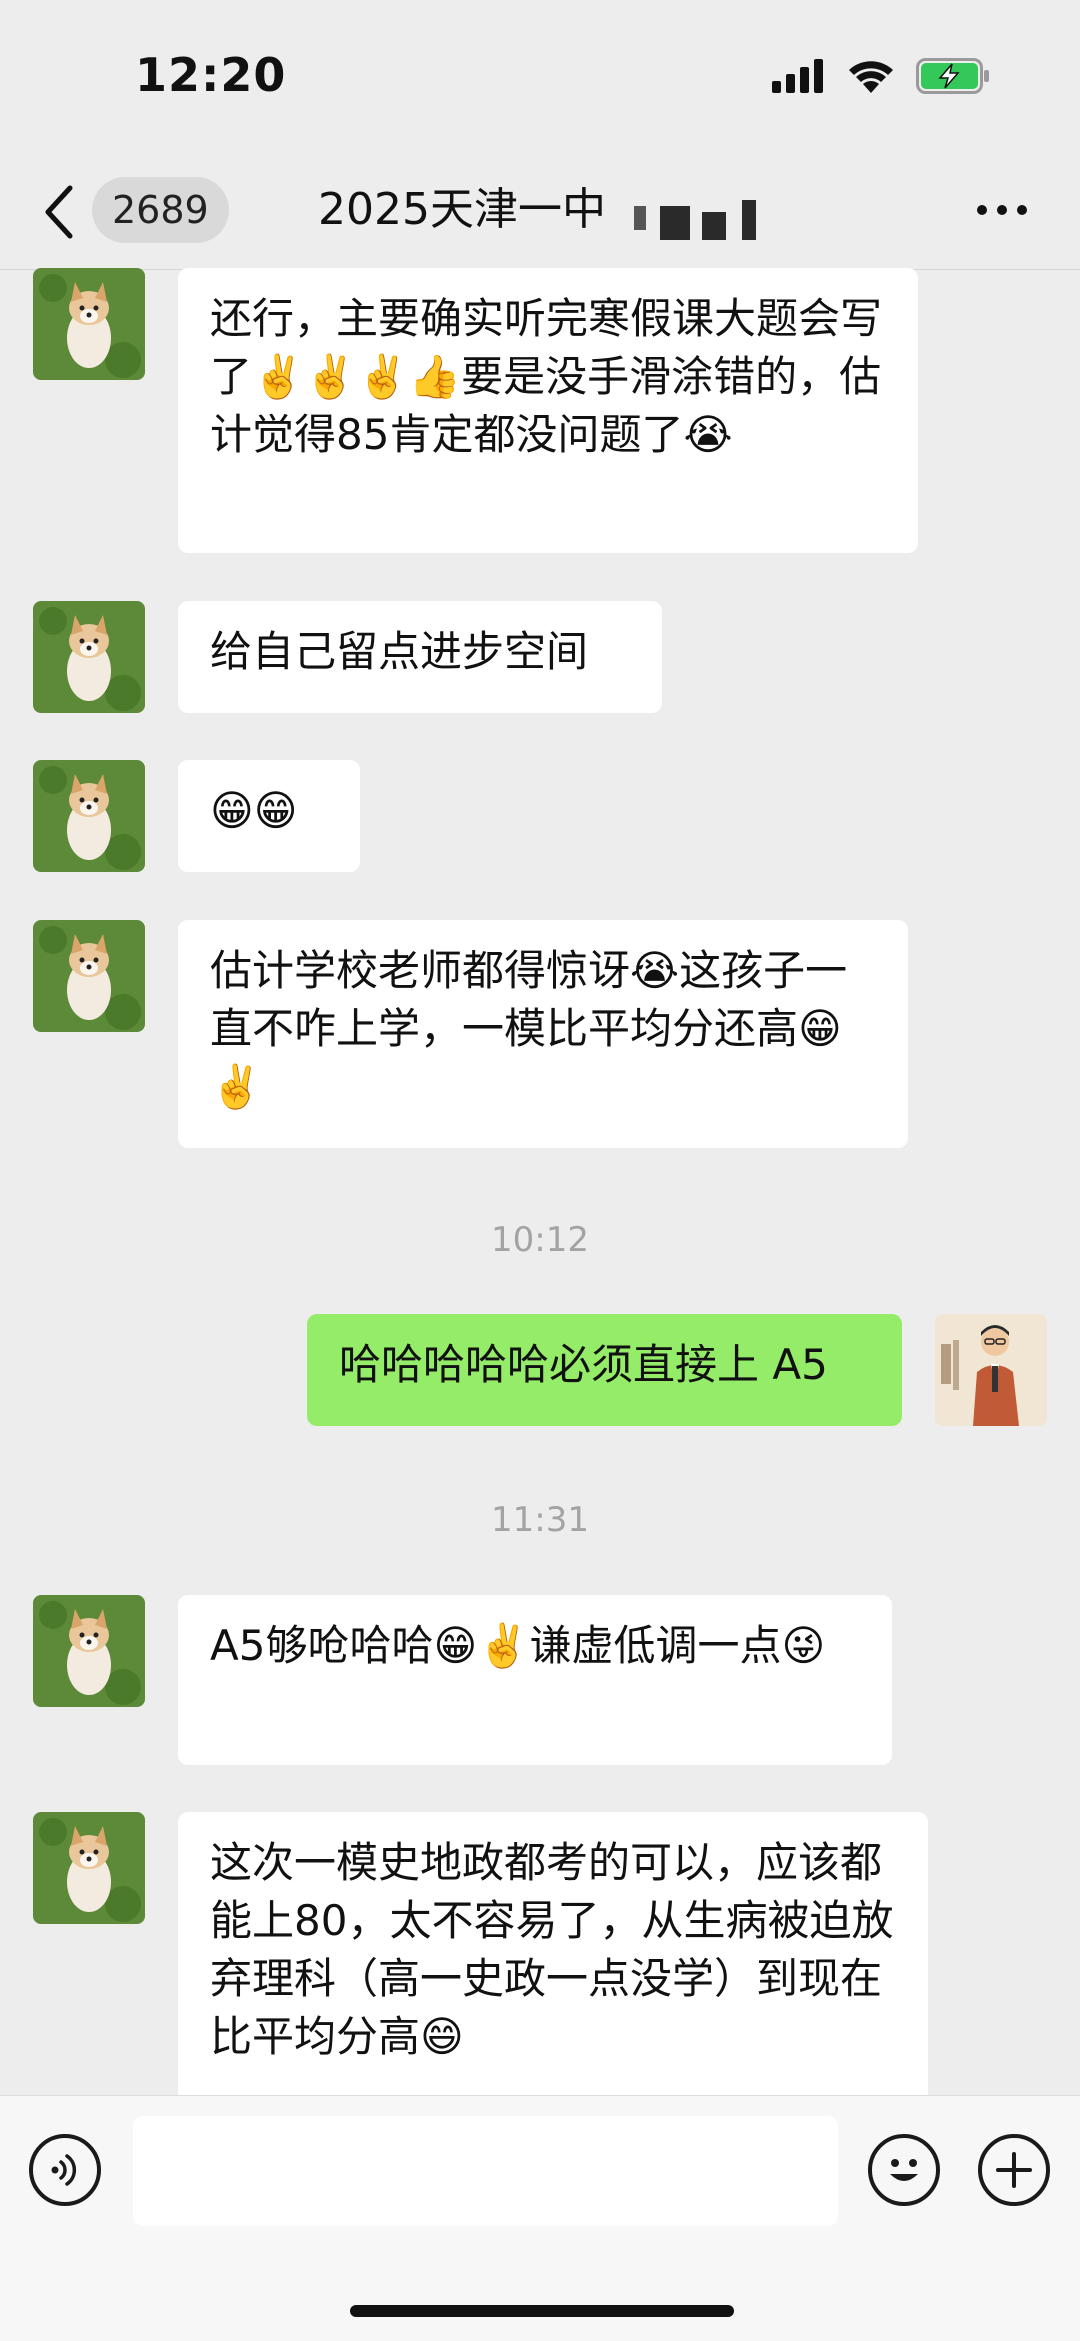 The height and width of the screenshot is (2341, 1080). I want to click on chat-header: 2689 2025天津一中, so click(540, 215).